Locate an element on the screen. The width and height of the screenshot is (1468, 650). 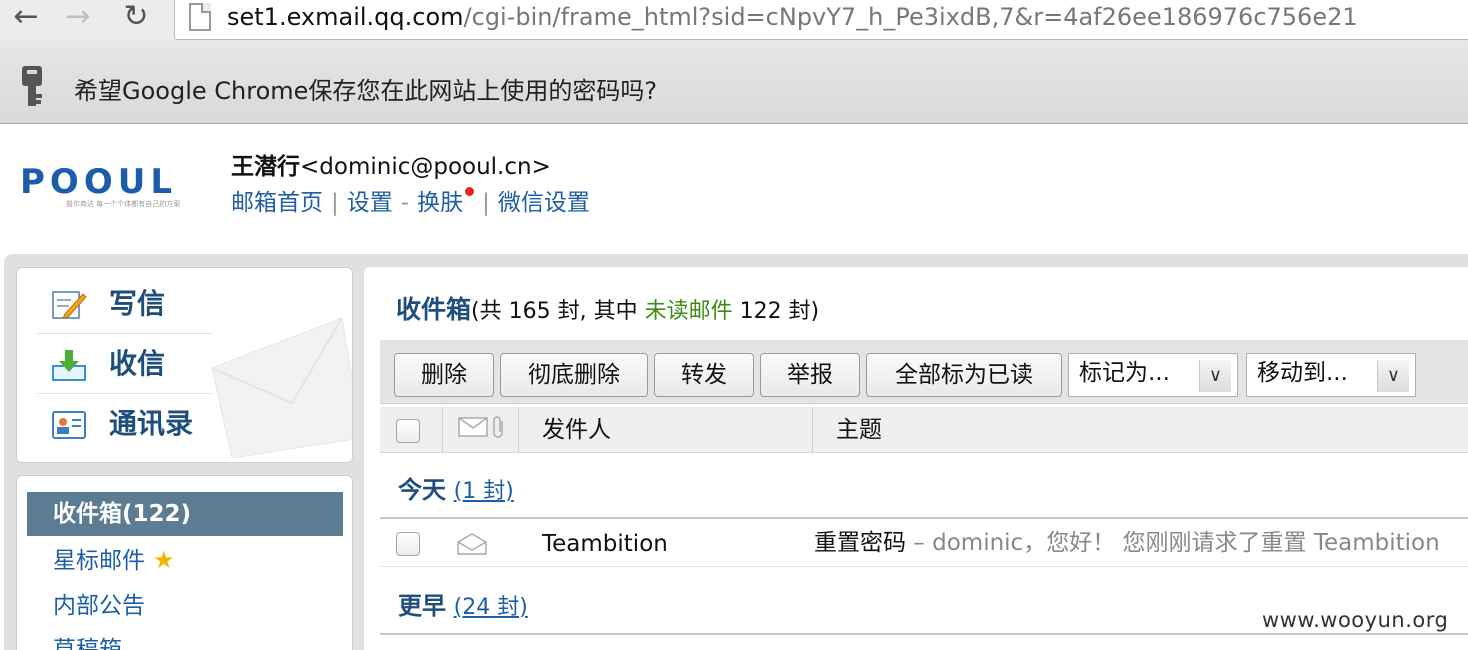
mailbox-name: 收件箱 is located at coordinates (434, 309).